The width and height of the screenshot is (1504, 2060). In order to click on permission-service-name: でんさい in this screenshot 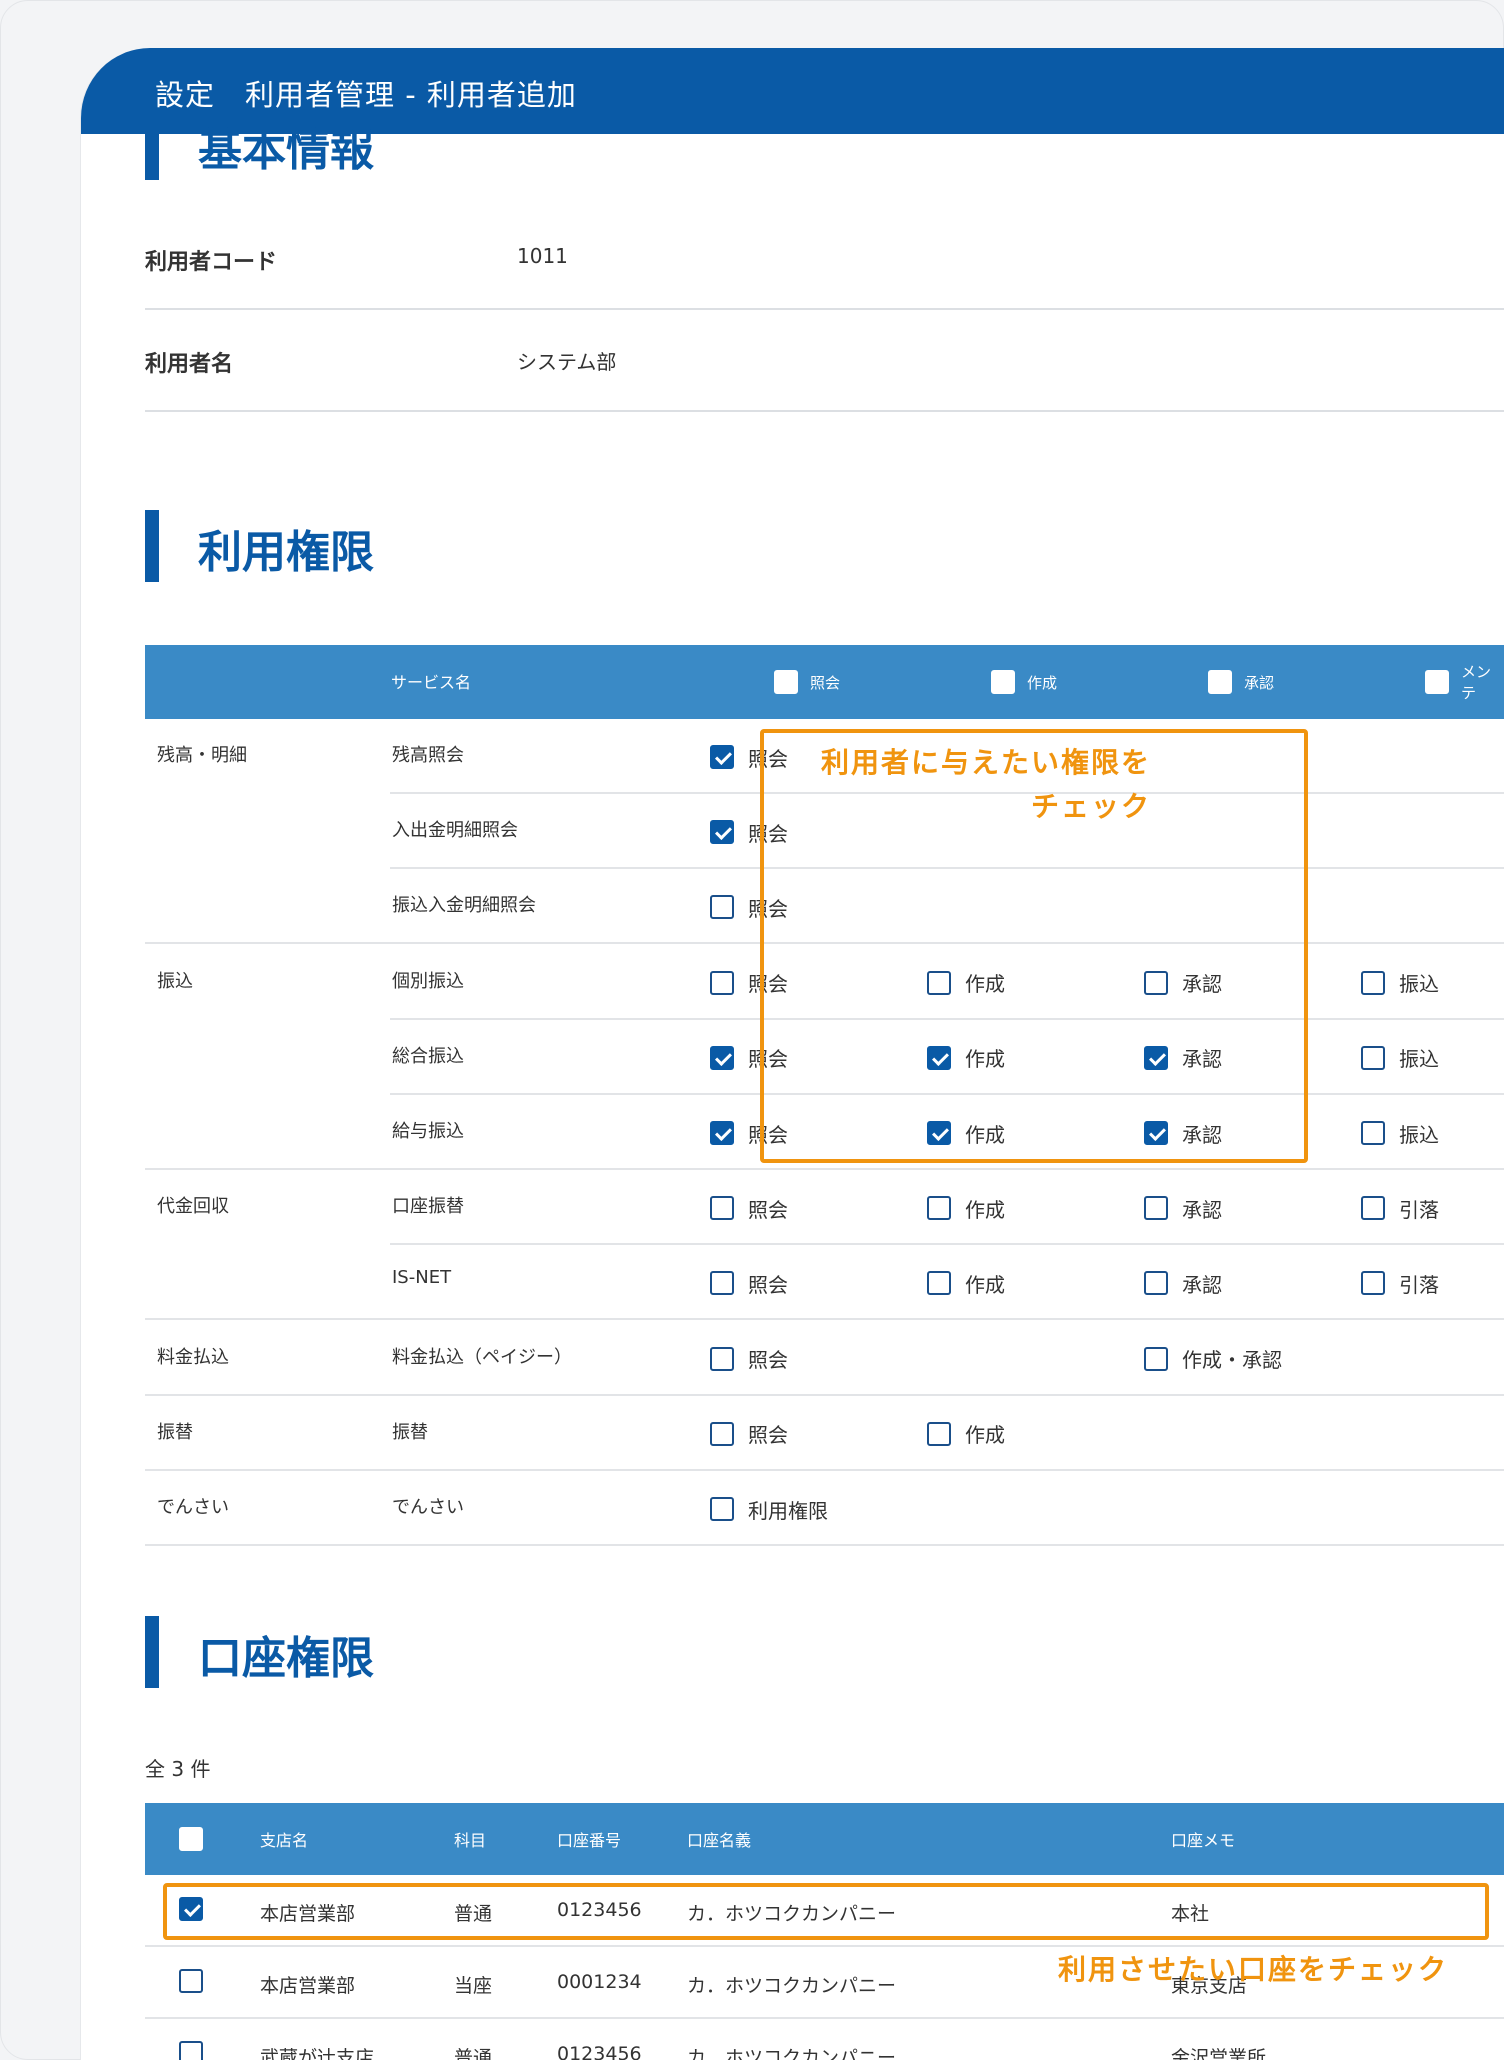, I will do `click(428, 1507)`.